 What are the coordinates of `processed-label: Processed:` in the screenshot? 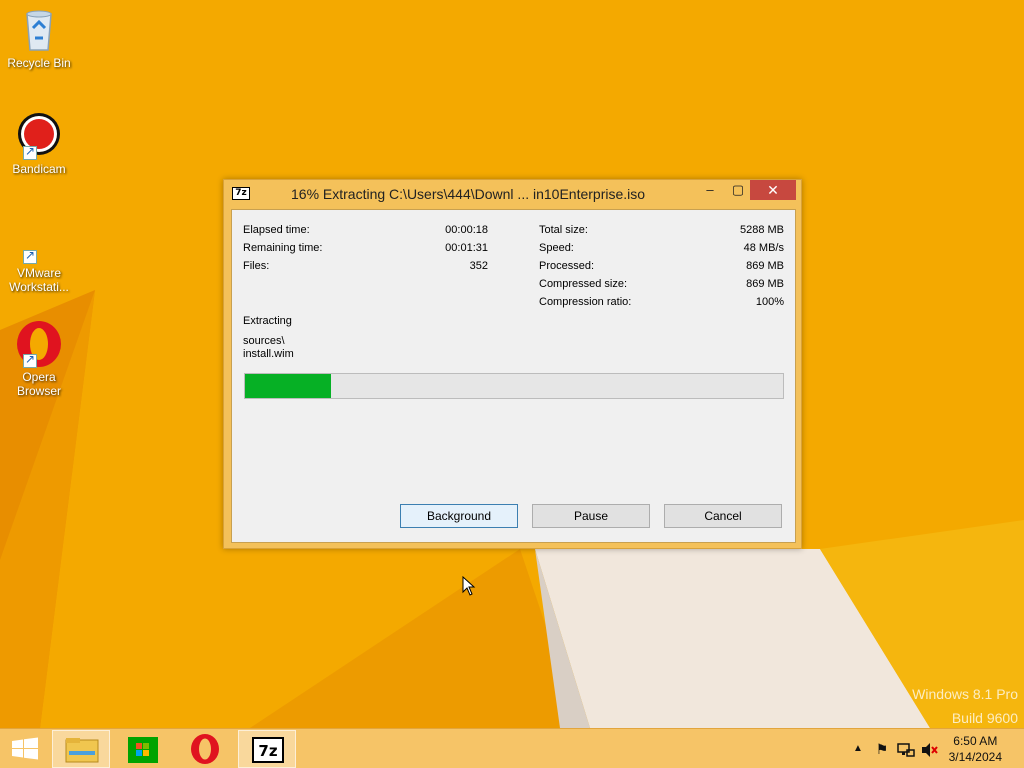 It's located at (567, 266).